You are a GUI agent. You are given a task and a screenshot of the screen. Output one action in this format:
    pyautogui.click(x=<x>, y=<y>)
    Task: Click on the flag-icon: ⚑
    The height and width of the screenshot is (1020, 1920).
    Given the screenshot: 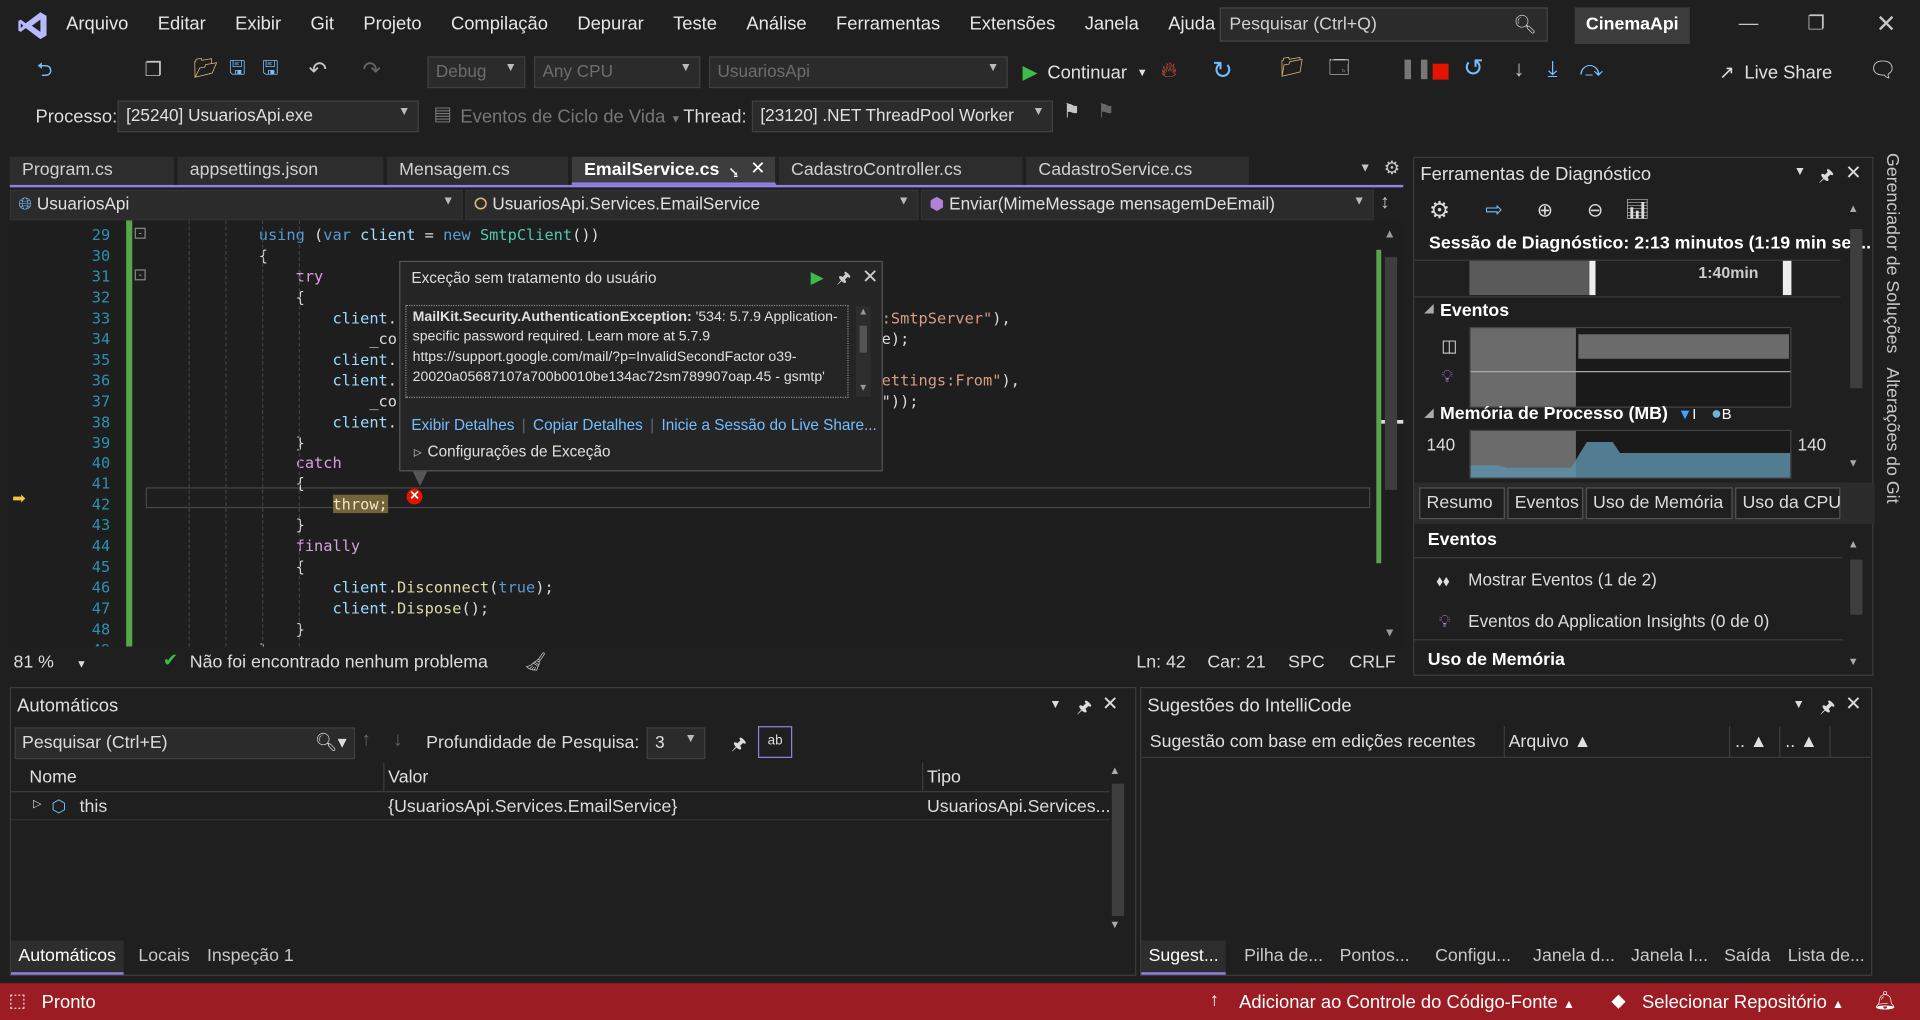 What is the action you would take?
    pyautogui.click(x=1072, y=112)
    